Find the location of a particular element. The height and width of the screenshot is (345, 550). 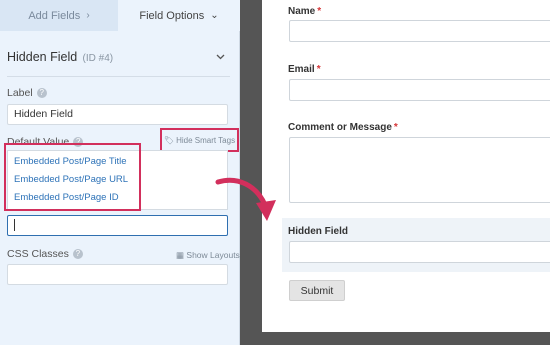

chevron-down-icon is located at coordinates (220, 57).